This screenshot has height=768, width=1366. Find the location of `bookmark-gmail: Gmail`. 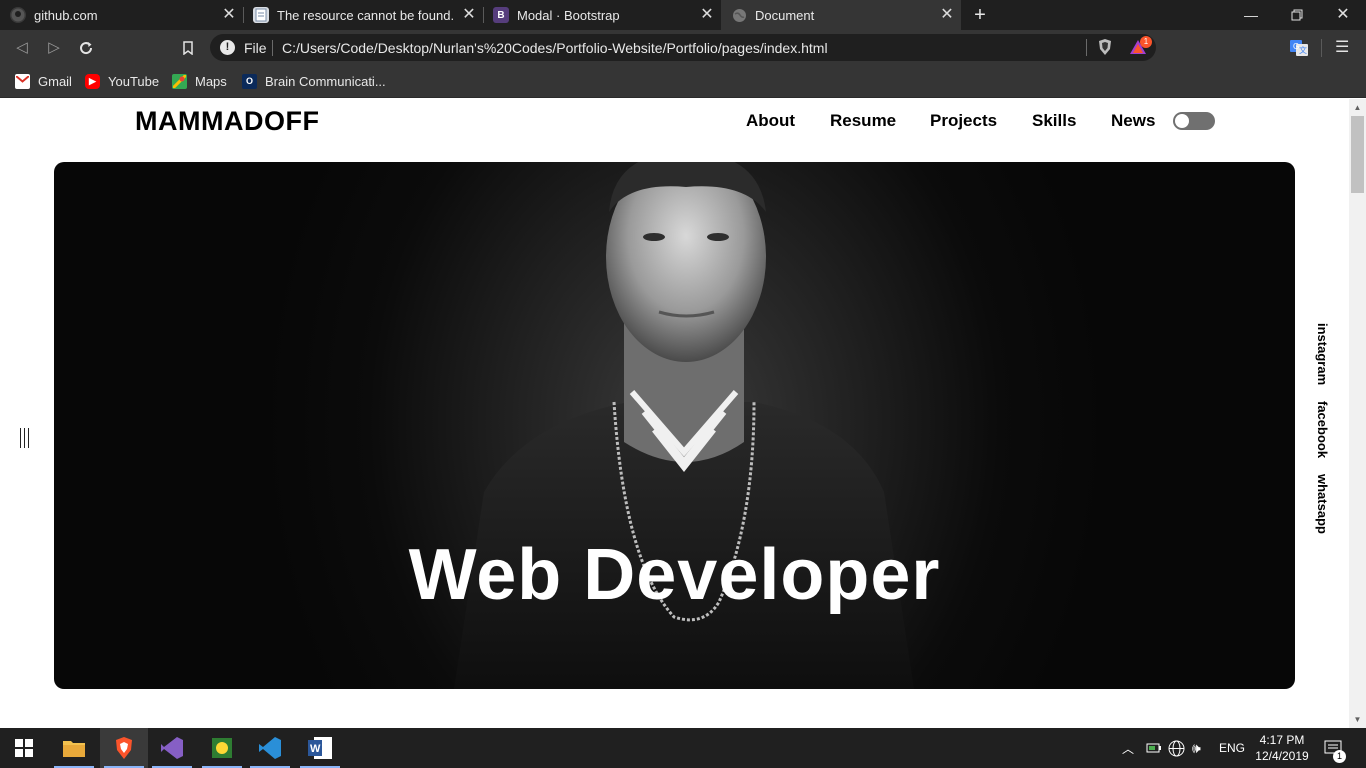

bookmark-gmail: Gmail is located at coordinates (43, 81).